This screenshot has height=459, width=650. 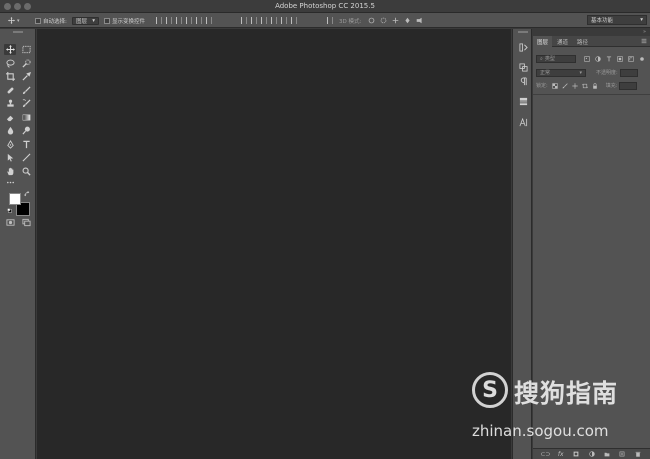 I want to click on filter-toggle-icon, so click(x=642, y=59).